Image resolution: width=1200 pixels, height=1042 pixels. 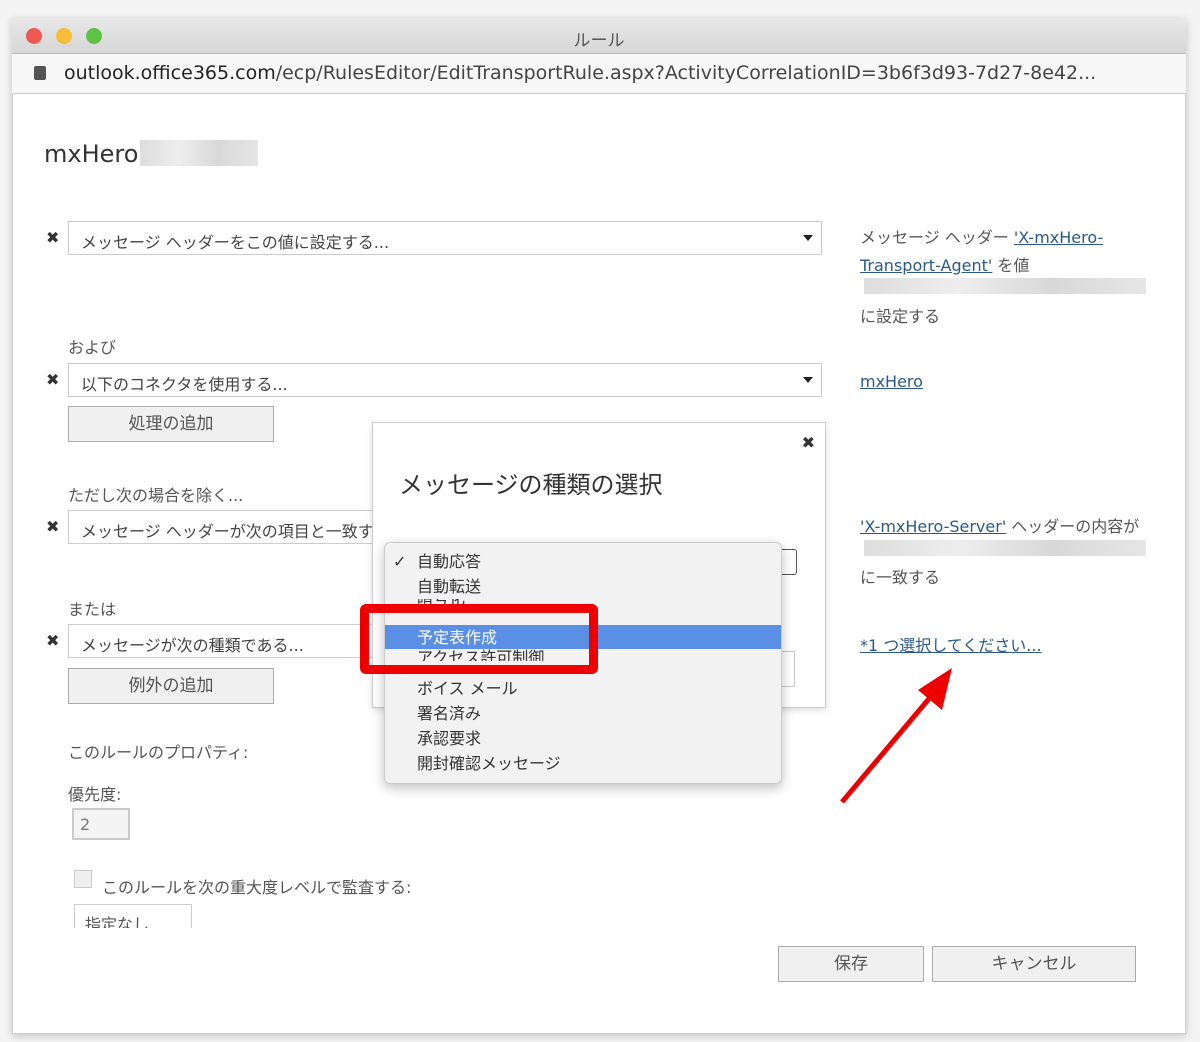 I want to click on exception1-description: 'X-mxHero-Server' ヘッダーの内容が, so click(x=1000, y=526).